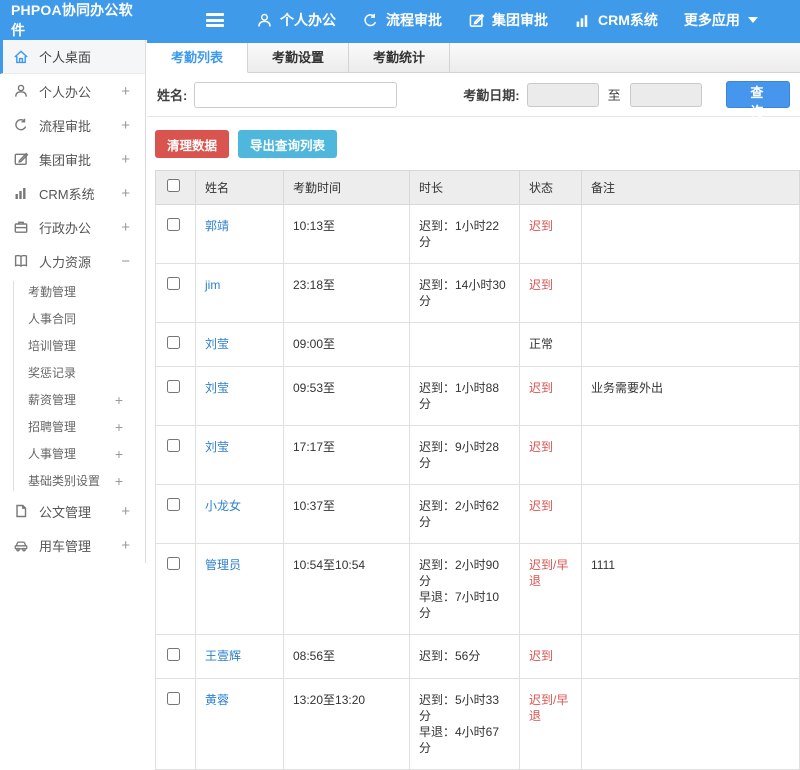 The width and height of the screenshot is (800, 770). What do you see at coordinates (690, 293) in the screenshot?
I see `remark-cell` at bounding box center [690, 293].